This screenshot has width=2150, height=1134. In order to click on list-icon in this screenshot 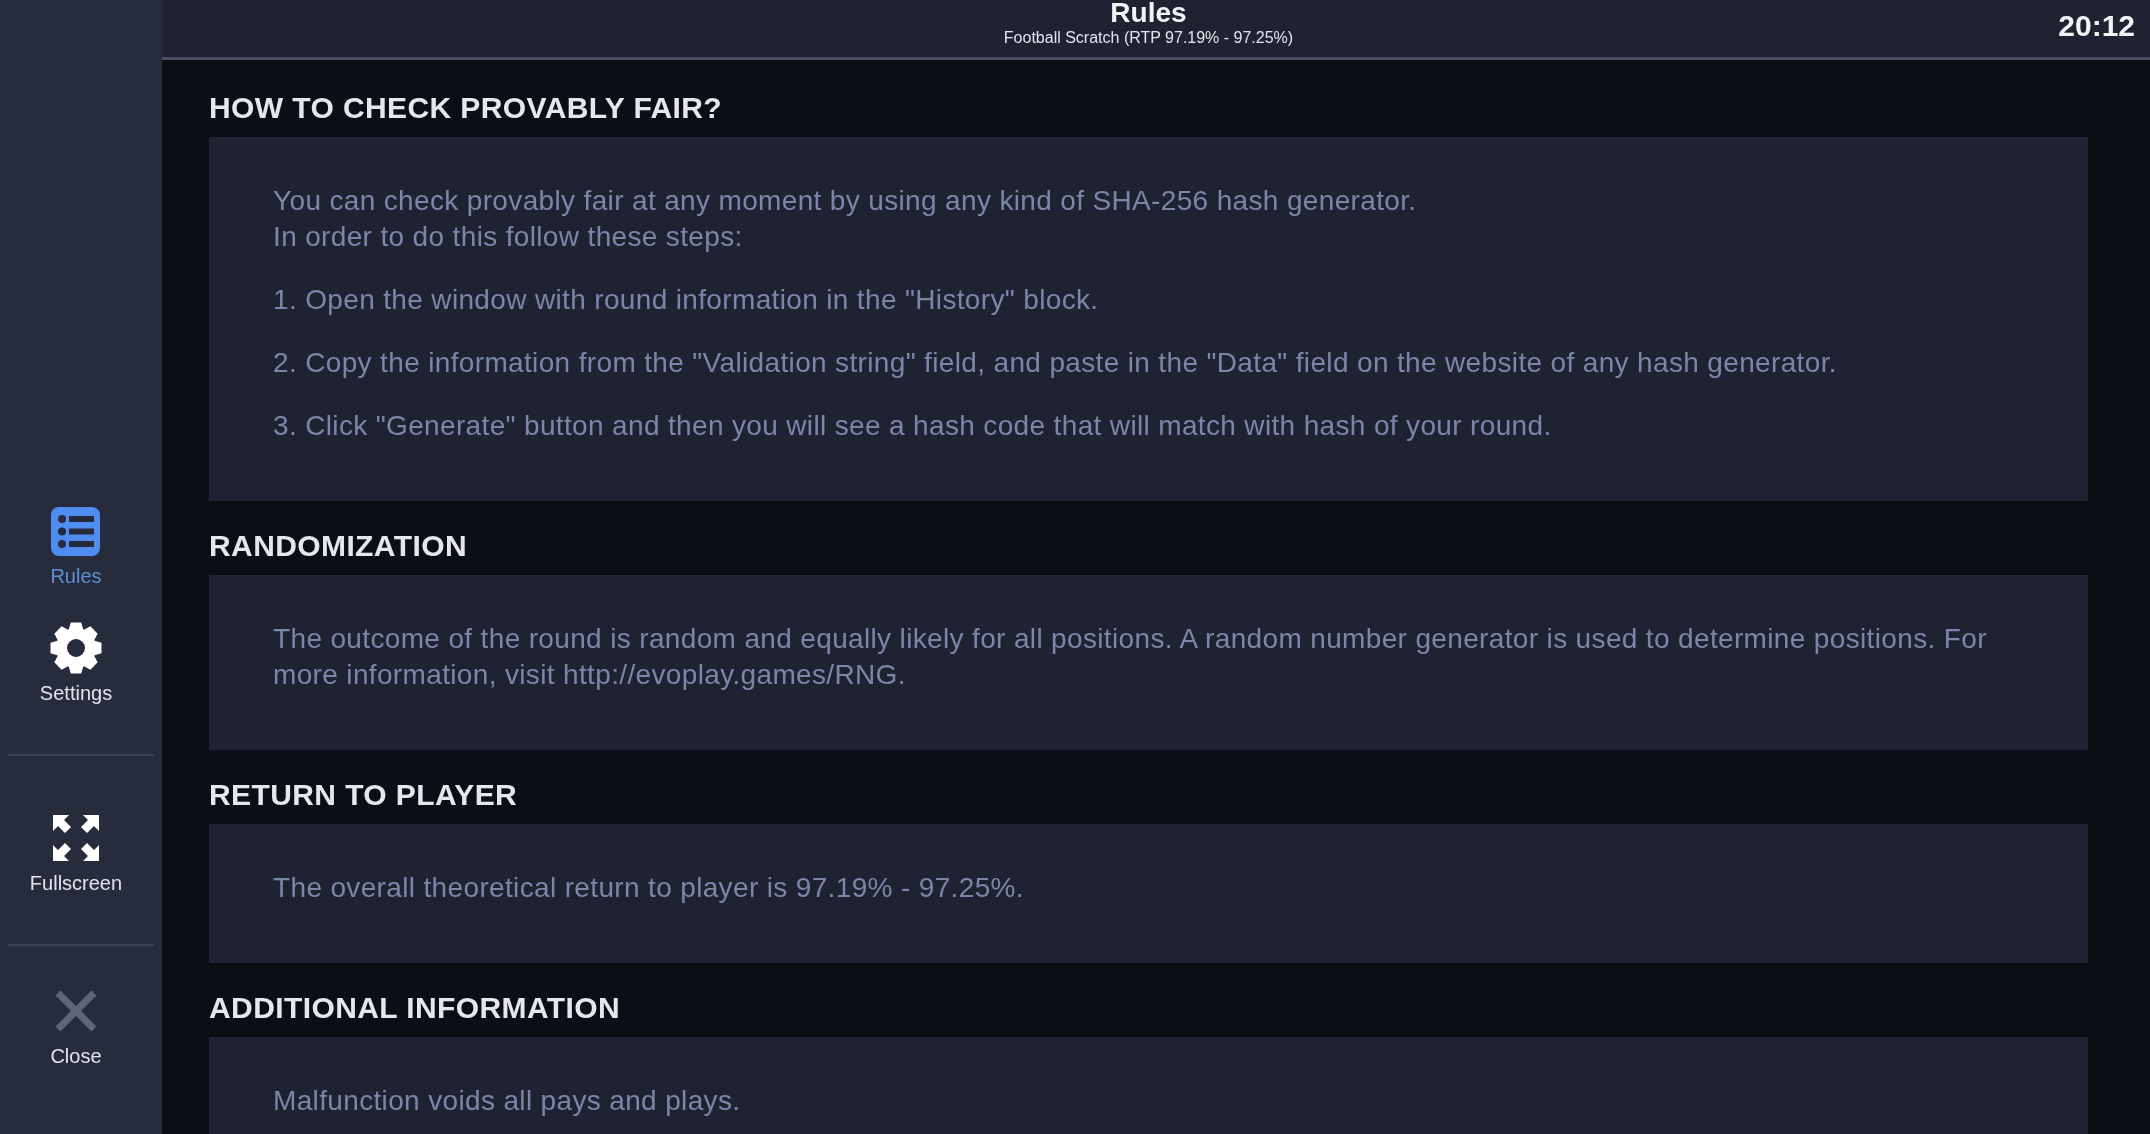, I will do `click(76, 531)`.